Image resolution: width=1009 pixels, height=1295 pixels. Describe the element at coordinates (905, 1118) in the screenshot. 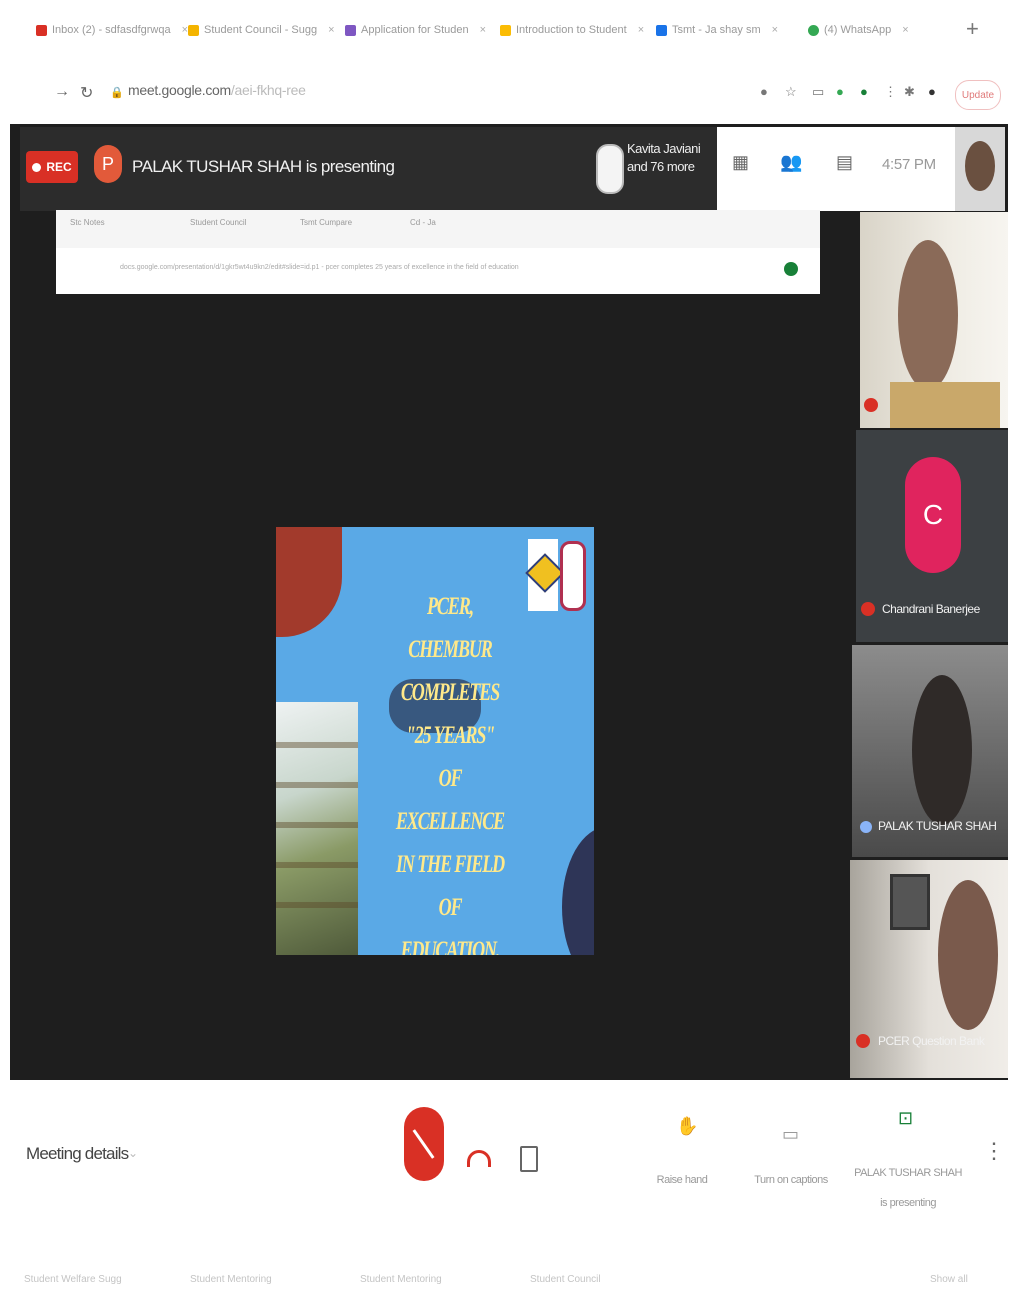

I see `present-icon: ⊡` at that location.